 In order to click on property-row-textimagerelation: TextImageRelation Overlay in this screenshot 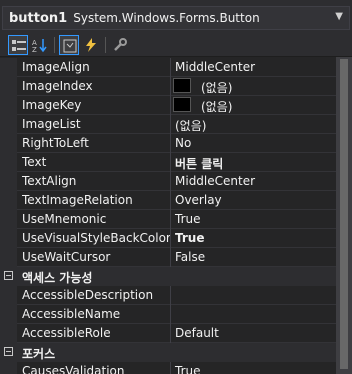, I will do `click(168, 200)`.